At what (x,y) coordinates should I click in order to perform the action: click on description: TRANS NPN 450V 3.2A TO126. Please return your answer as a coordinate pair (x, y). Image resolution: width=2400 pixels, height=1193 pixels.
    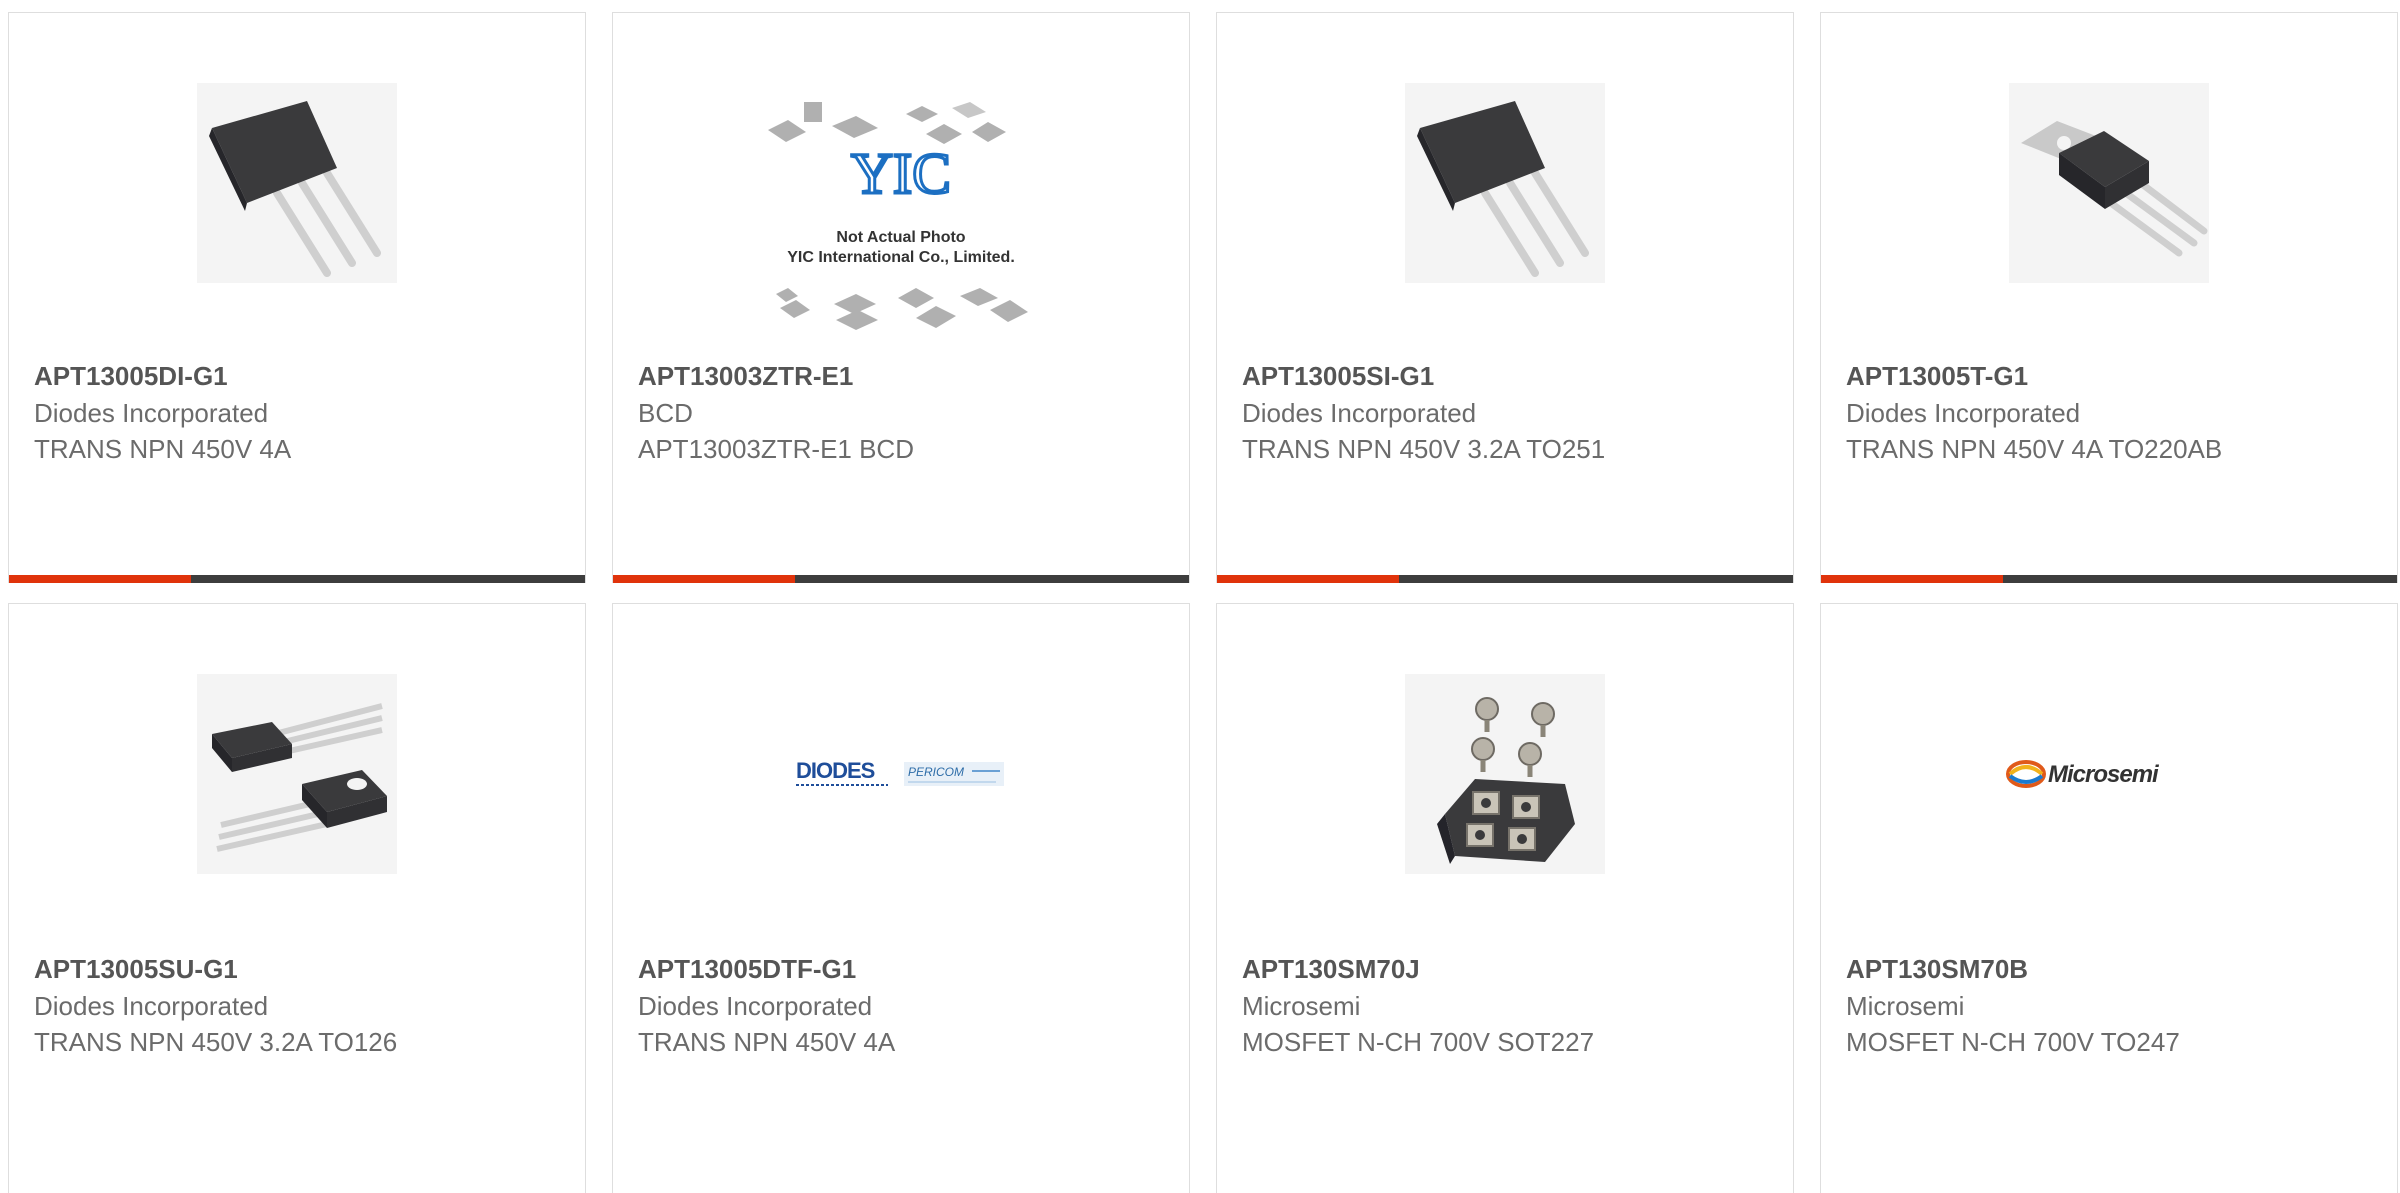
    Looking at the image, I should click on (216, 1042).